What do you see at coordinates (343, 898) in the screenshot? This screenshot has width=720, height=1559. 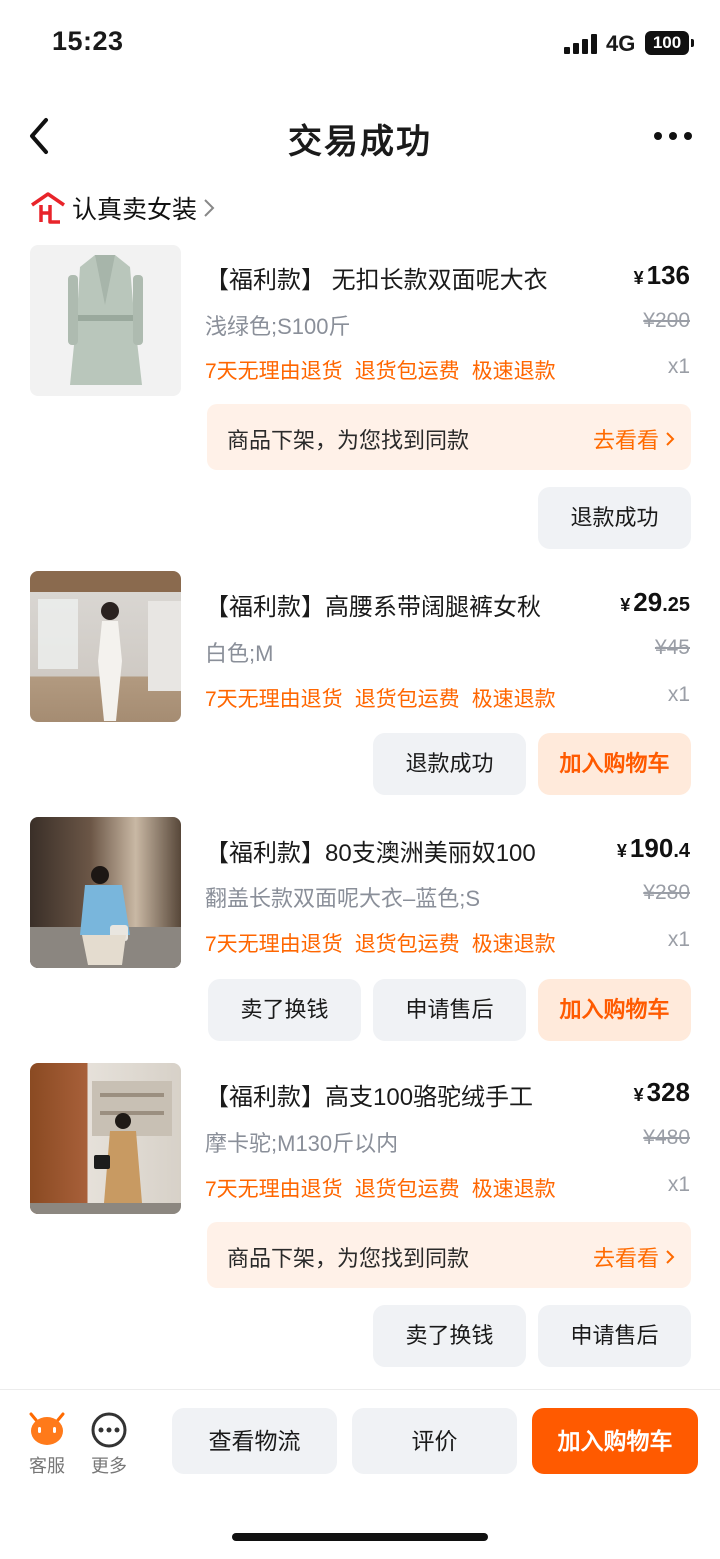 I see `product-spec: 翻盖长款双面呢大衣–蓝色;S` at bounding box center [343, 898].